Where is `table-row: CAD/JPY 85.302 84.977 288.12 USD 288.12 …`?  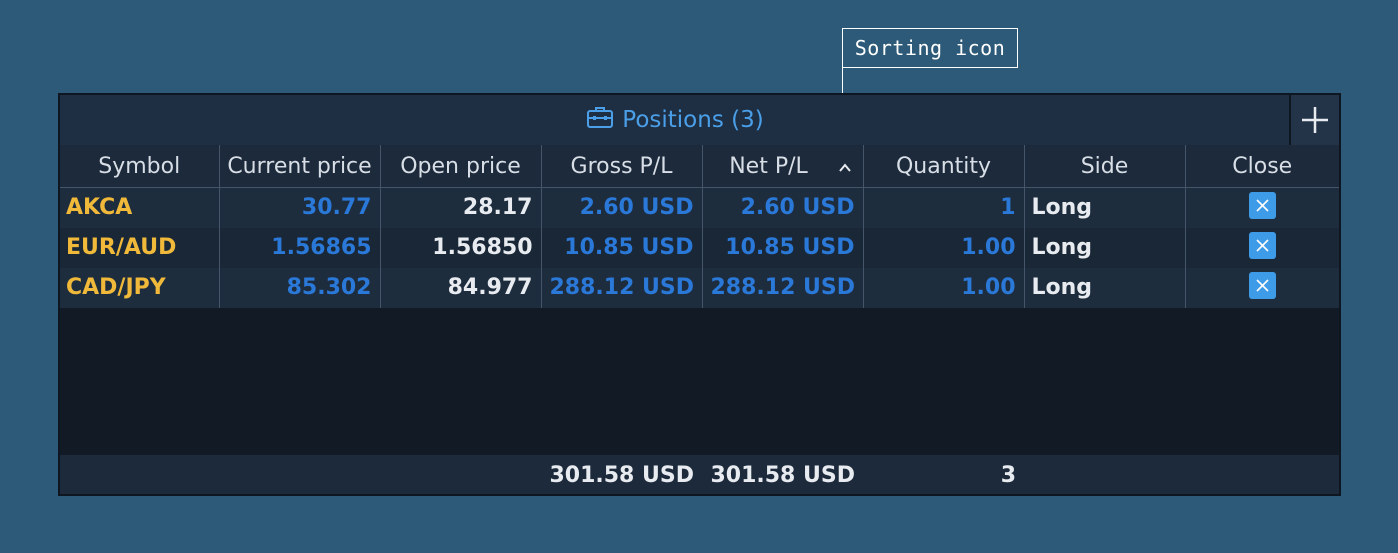
table-row: CAD/JPY 85.302 84.977 288.12 USD 288.12 … is located at coordinates (699, 287).